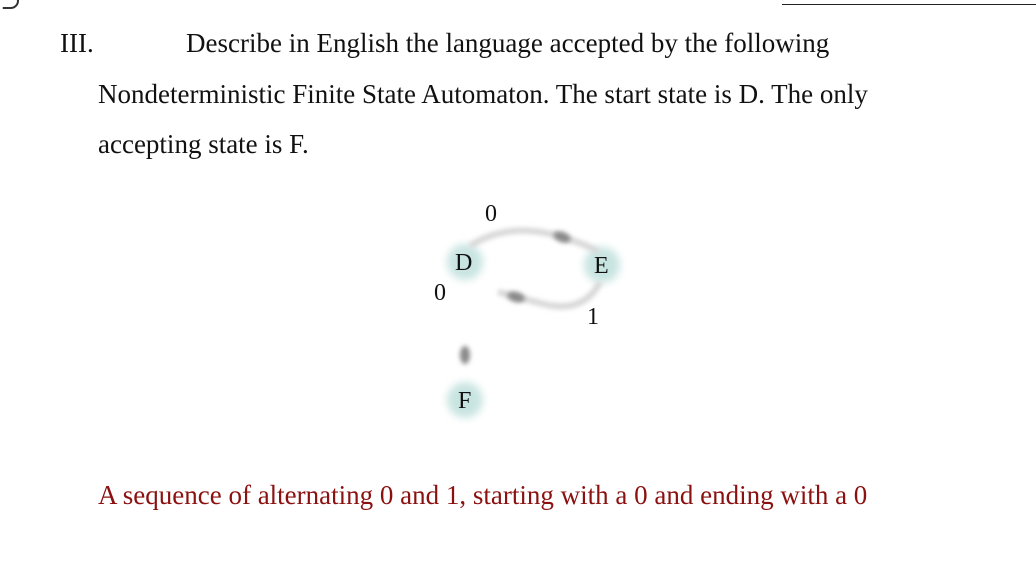 The width and height of the screenshot is (1036, 574). I want to click on arrowhead-d-e, so click(562, 237).